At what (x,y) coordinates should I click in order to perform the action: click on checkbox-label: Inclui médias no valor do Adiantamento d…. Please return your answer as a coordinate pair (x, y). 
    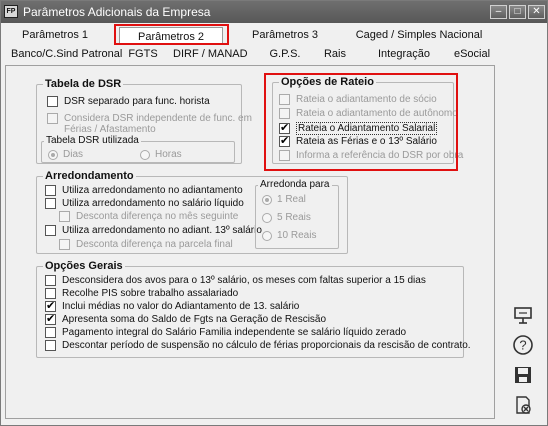
    Looking at the image, I should click on (181, 306).